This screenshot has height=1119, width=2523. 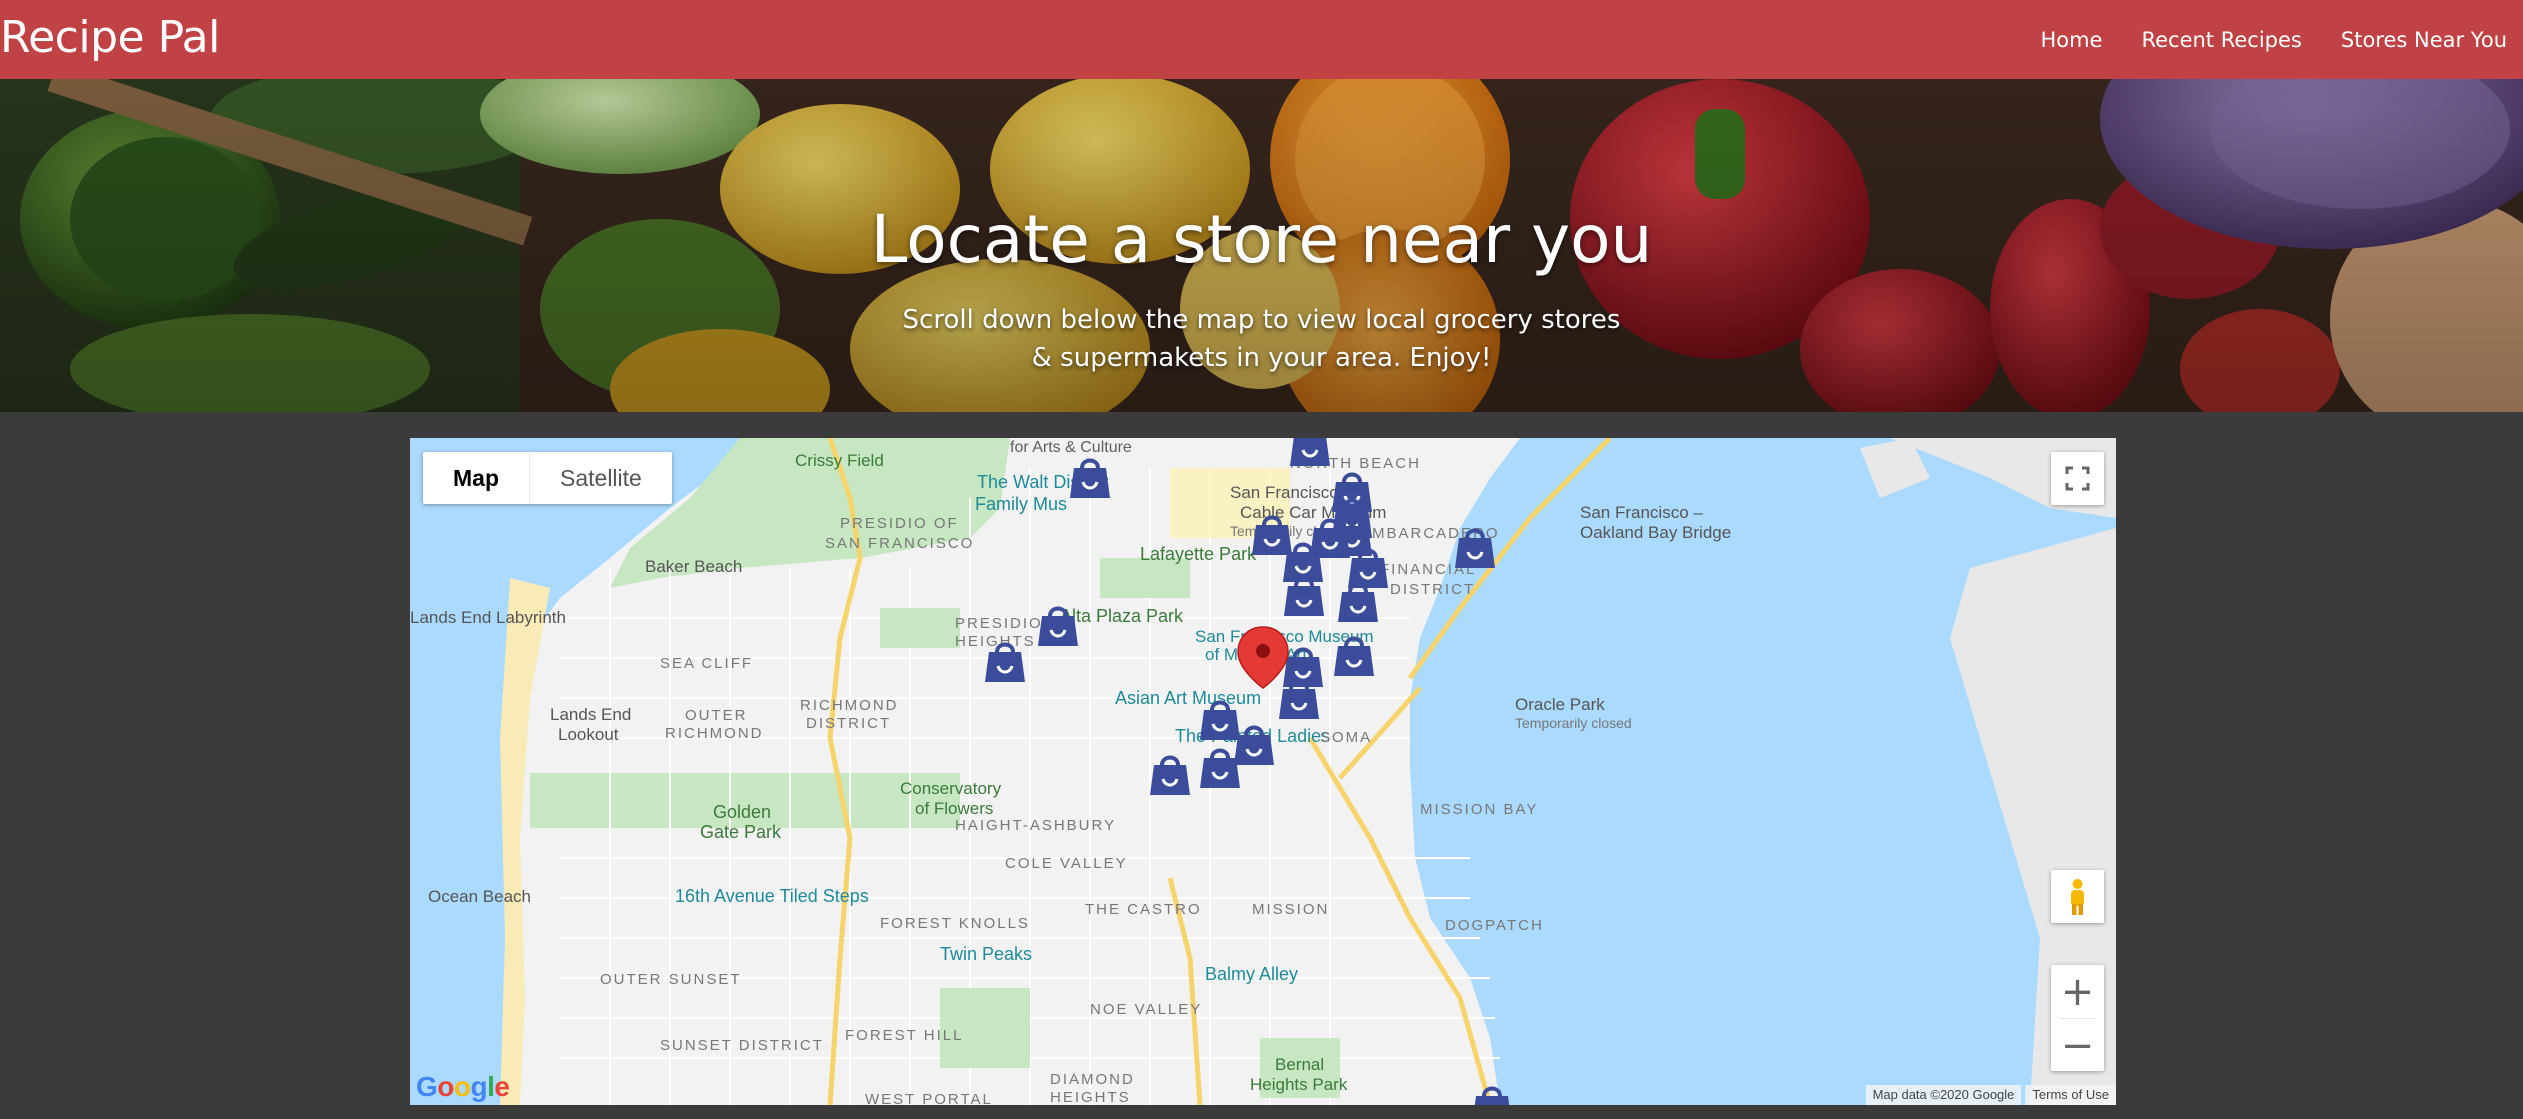 I want to click on map-label: Lafayette Park, so click(x=1198, y=554).